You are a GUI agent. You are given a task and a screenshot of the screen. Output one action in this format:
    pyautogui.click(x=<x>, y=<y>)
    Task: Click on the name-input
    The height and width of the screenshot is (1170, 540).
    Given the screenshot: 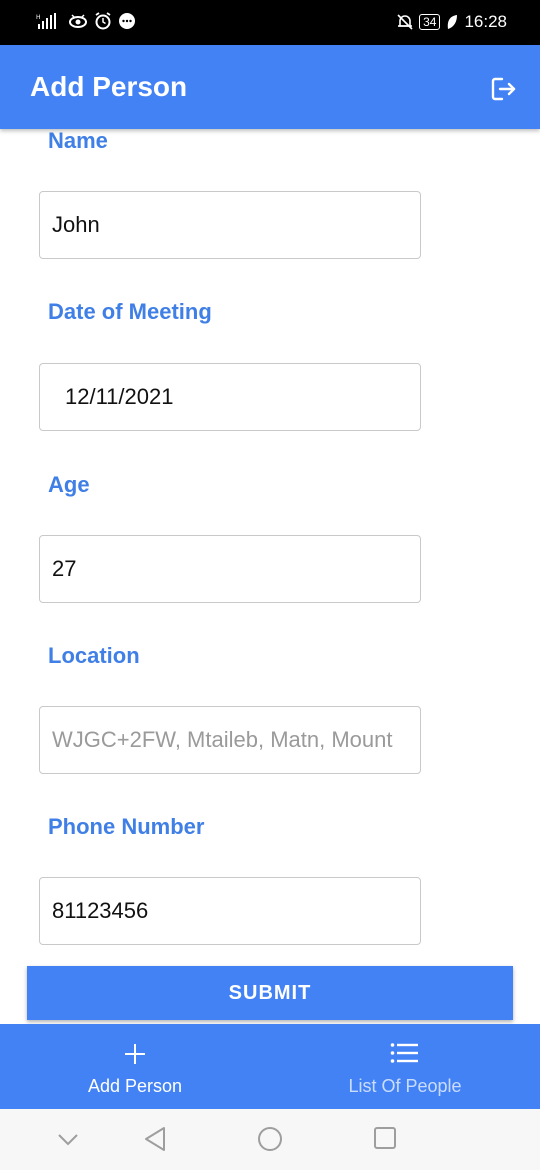 What is the action you would take?
    pyautogui.click(x=230, y=225)
    